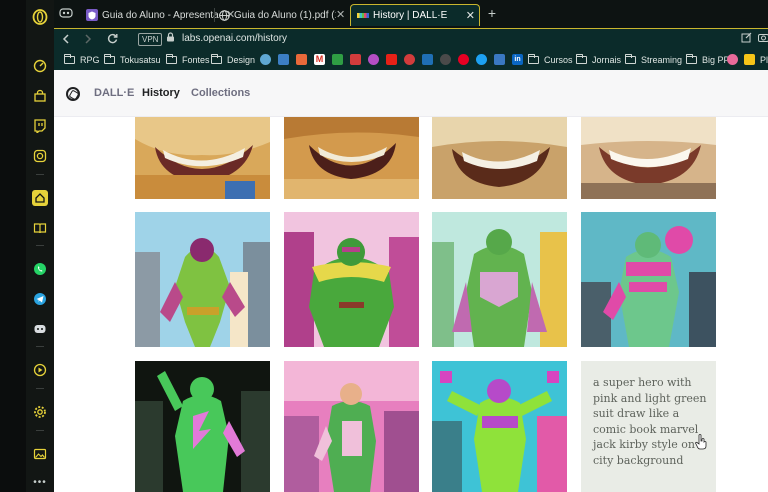  I want to click on bookmark-label: Pl, so click(764, 60).